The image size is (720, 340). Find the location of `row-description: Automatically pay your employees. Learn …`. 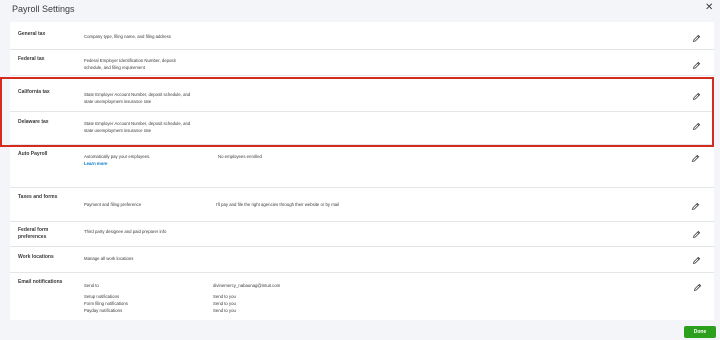

row-description: Automatically pay your employees. Learn … is located at coordinates (117, 160).